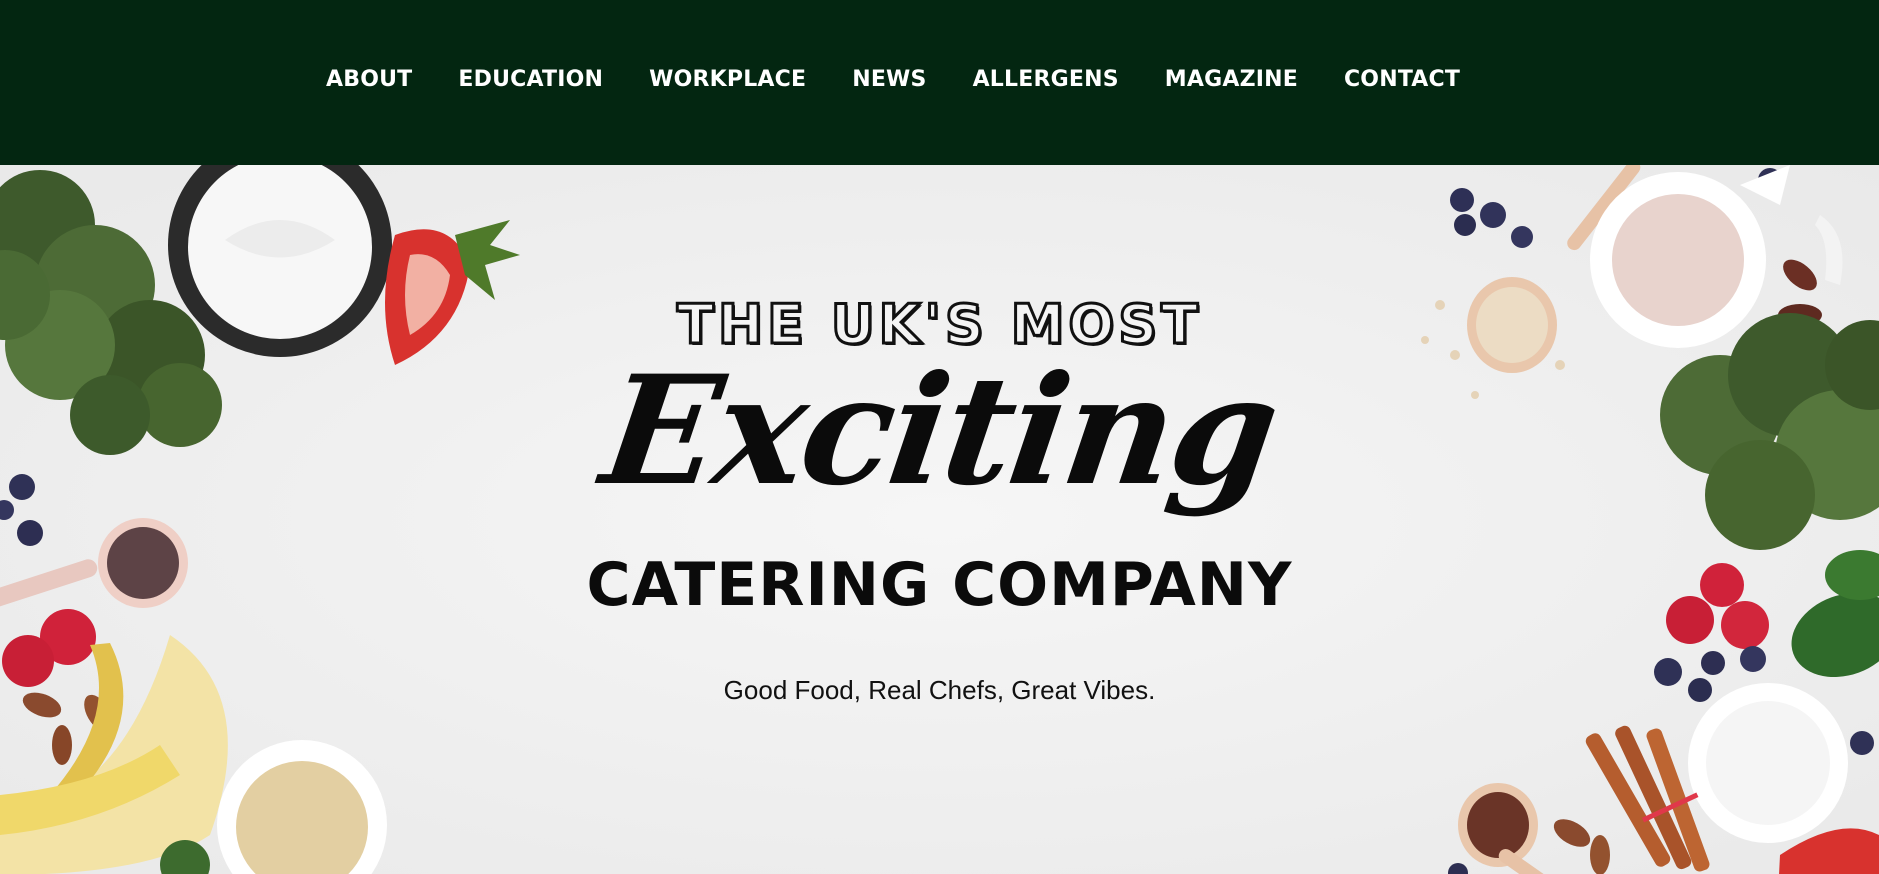 The width and height of the screenshot is (1879, 874). Describe the element at coordinates (1046, 80) in the screenshot. I see `nav-item-allergens: ALLERGENS` at that location.